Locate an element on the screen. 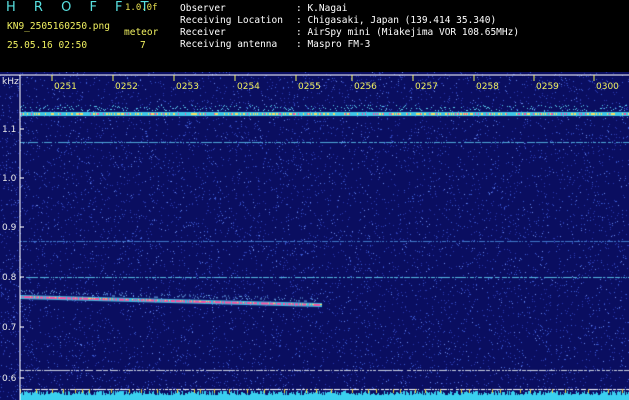 Image resolution: width=629 pixels, height=400 pixels. time-tick-6: 0256 is located at coordinates (364, 83).